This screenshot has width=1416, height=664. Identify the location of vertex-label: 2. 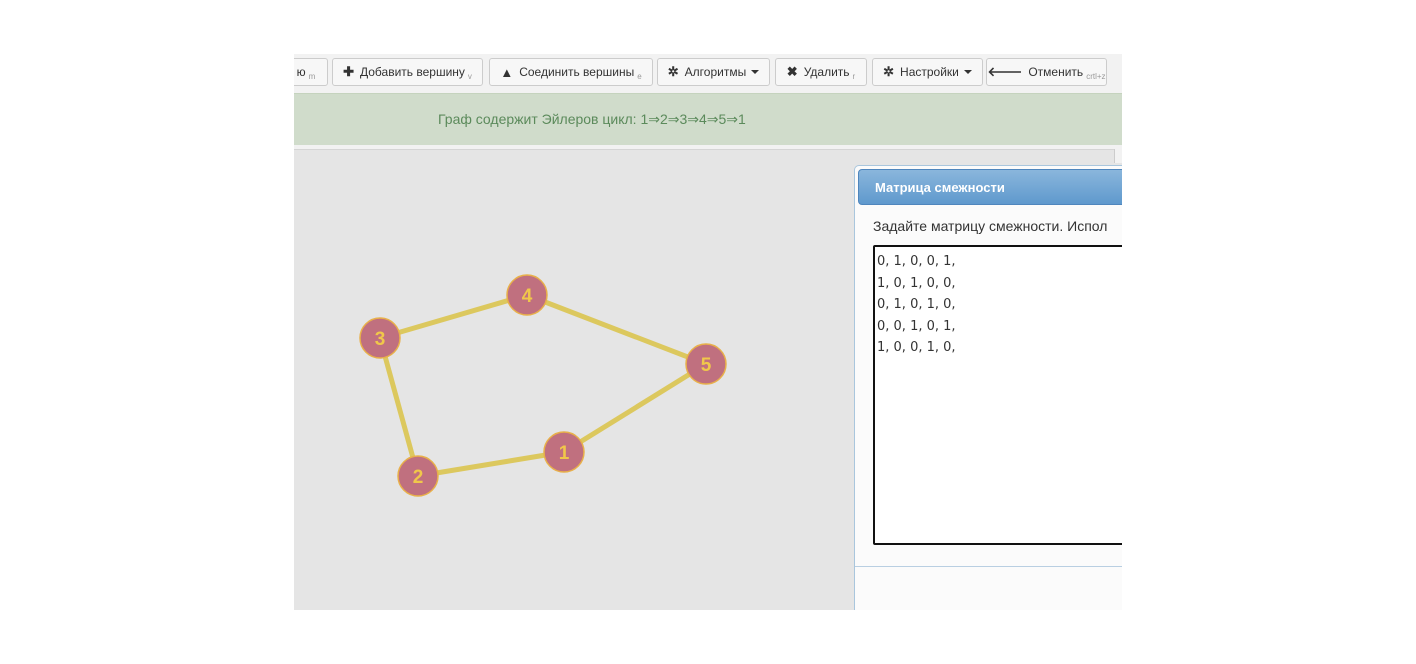
(418, 477).